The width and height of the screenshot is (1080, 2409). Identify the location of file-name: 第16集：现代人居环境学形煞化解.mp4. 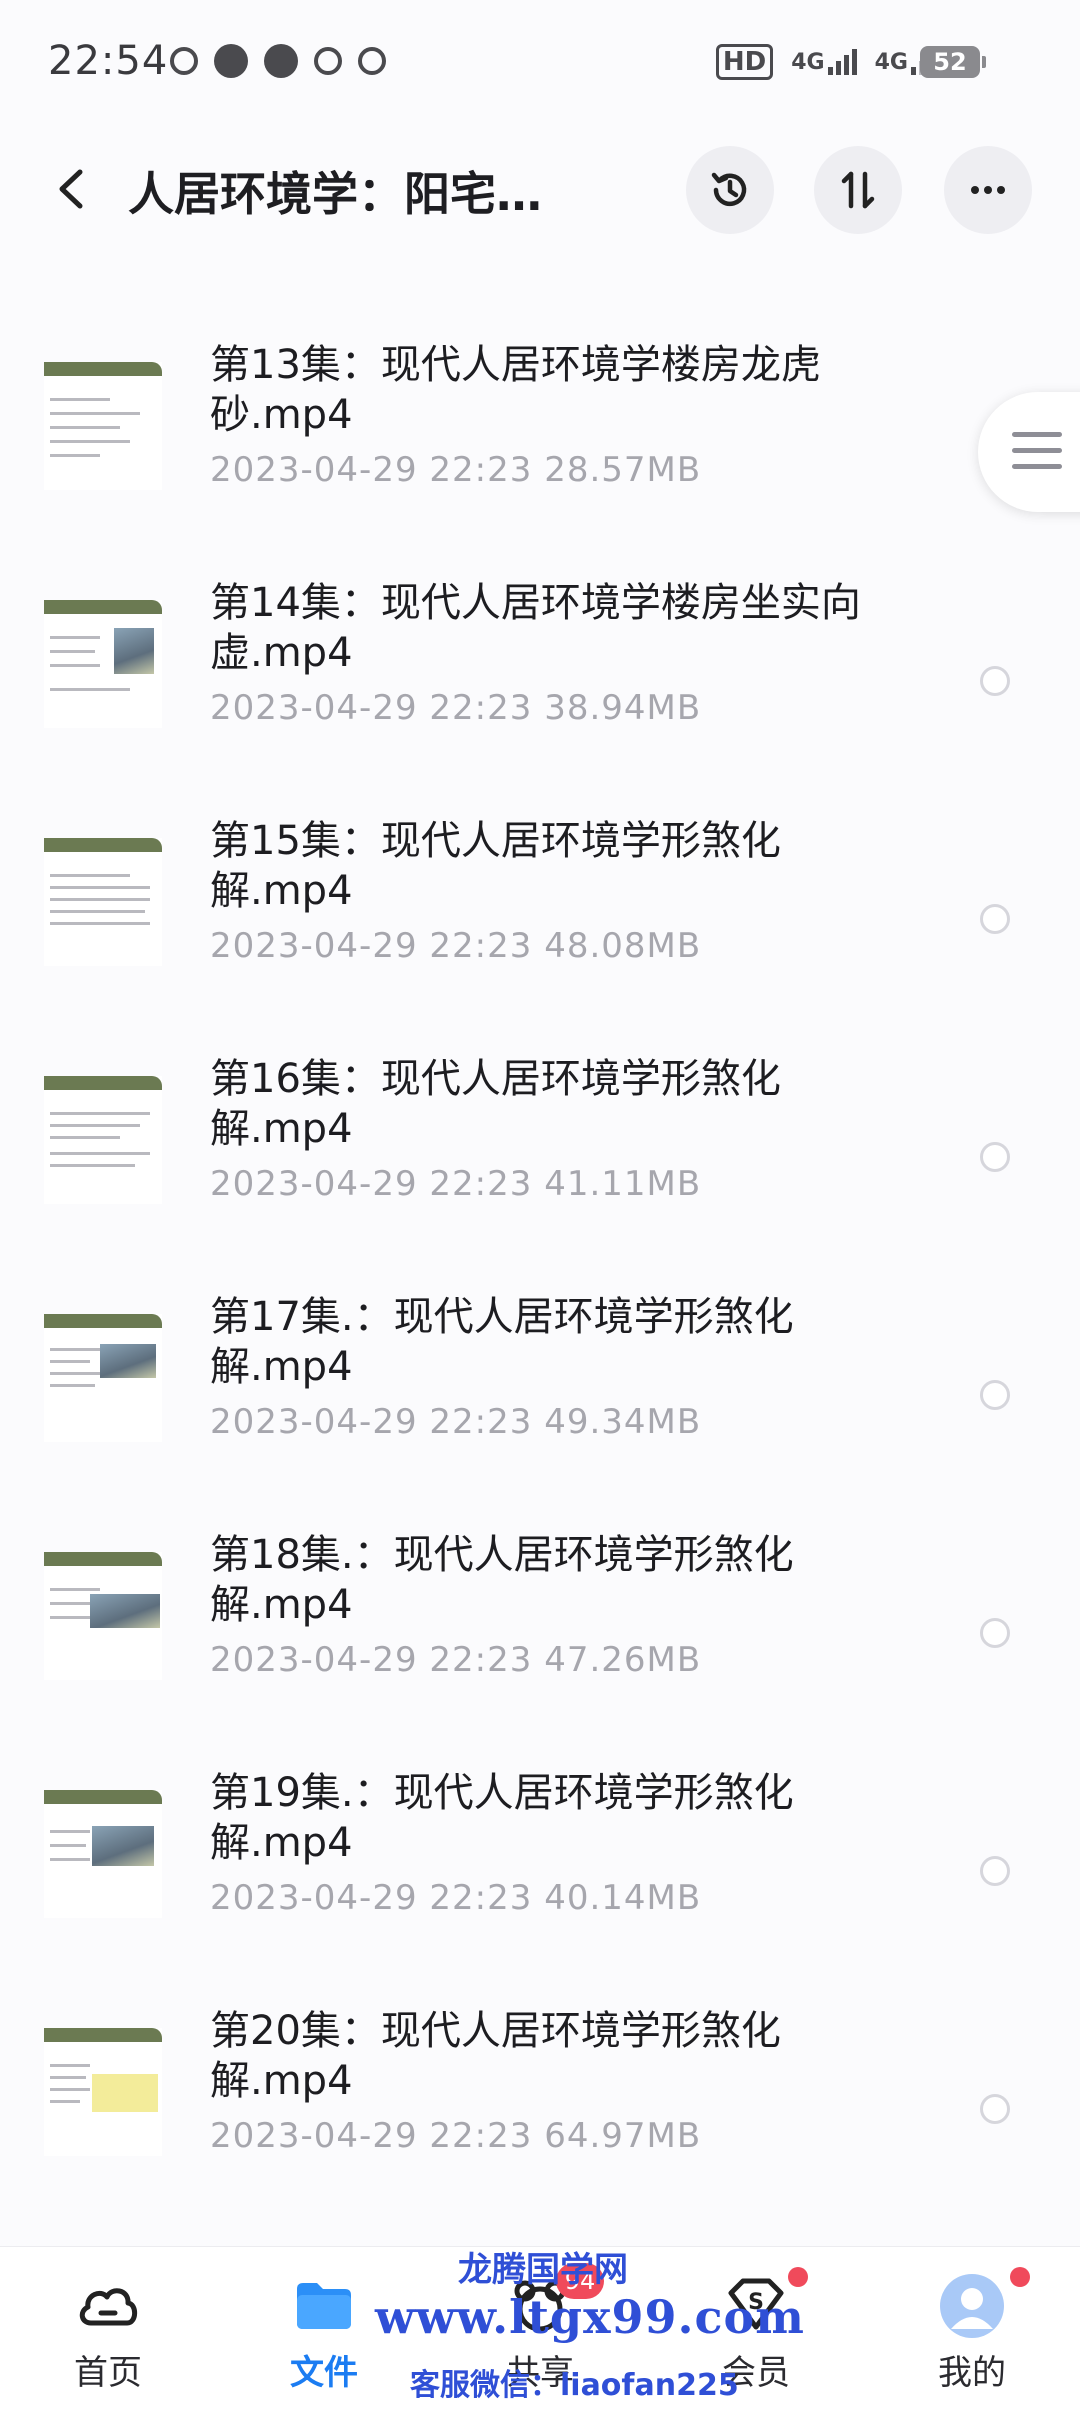
(495, 1104).